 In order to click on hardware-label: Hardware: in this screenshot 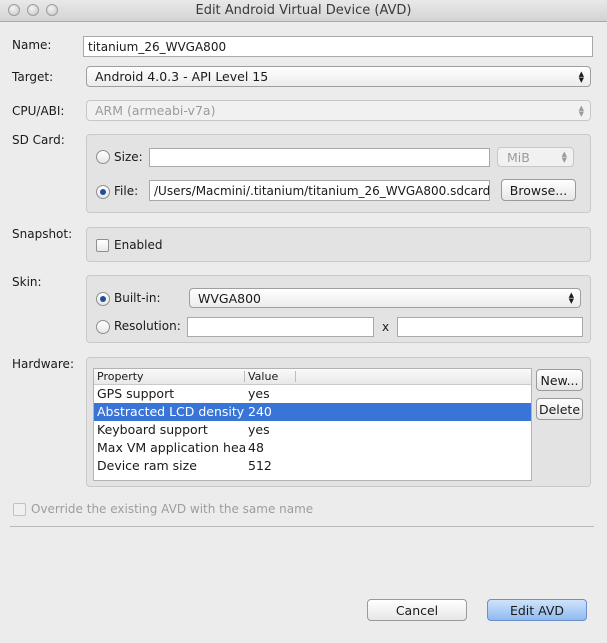, I will do `click(43, 364)`.